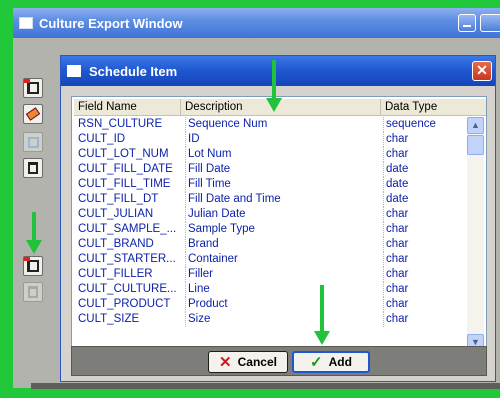  I want to click on description-cell: Sample Type, so click(280, 229).